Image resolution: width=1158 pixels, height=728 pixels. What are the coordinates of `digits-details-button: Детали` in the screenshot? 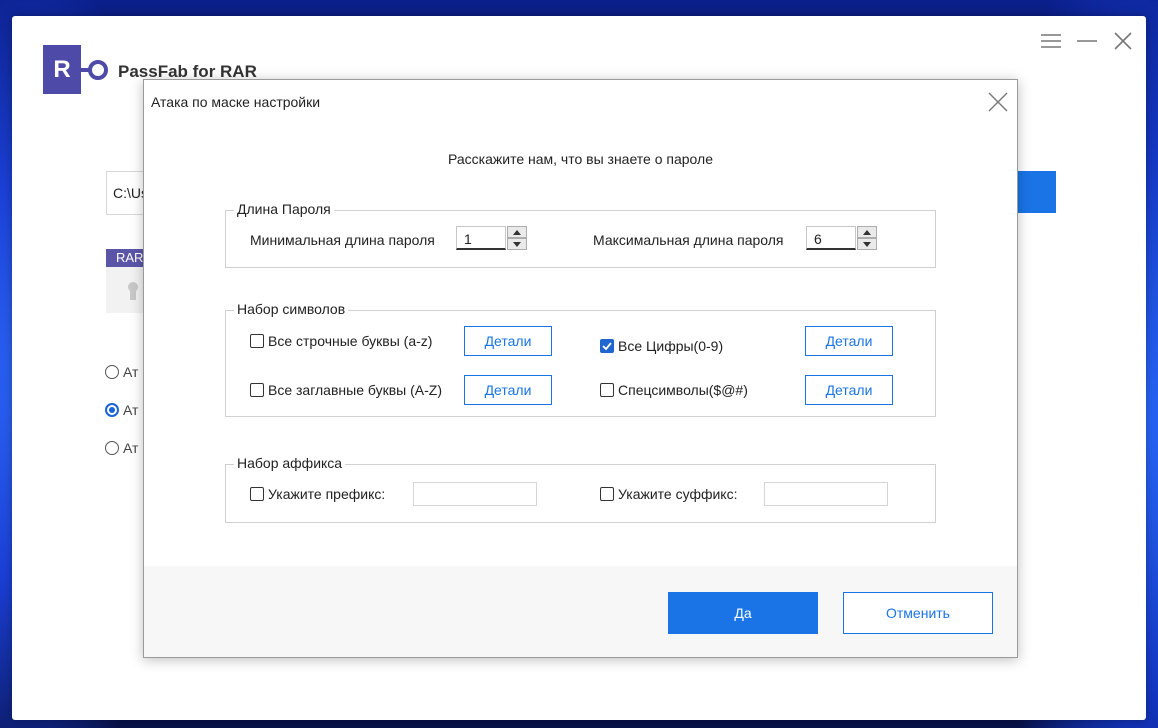 It's located at (849, 341).